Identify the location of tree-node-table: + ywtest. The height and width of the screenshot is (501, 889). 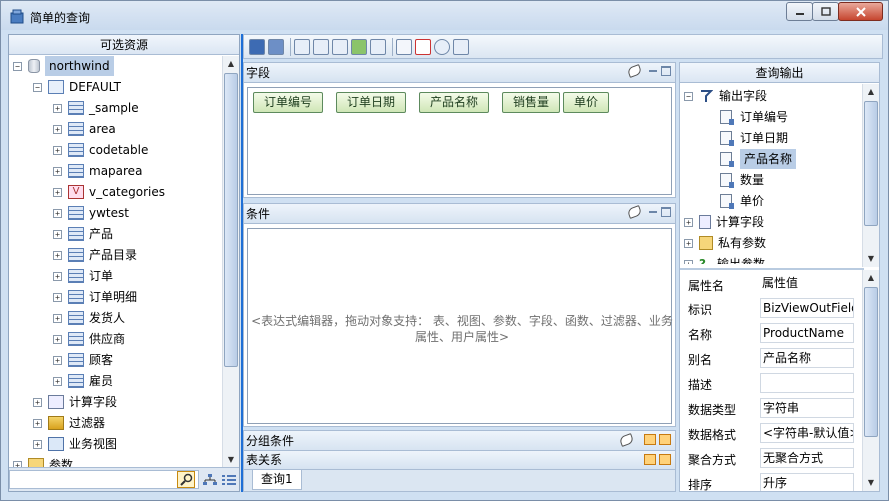
(91, 213).